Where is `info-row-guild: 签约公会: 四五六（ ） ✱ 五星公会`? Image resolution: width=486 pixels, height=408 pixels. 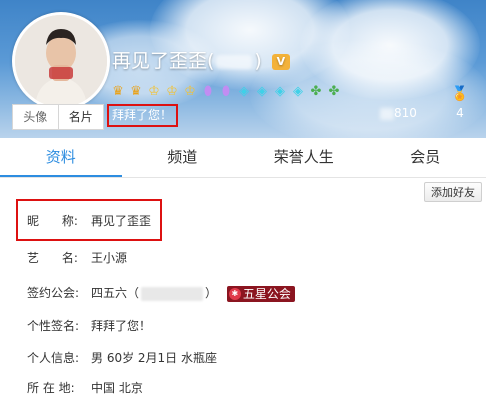
info-row-guild: 签约公会: 四五六（ ） ✱ 五星公会 is located at coordinates (243, 293).